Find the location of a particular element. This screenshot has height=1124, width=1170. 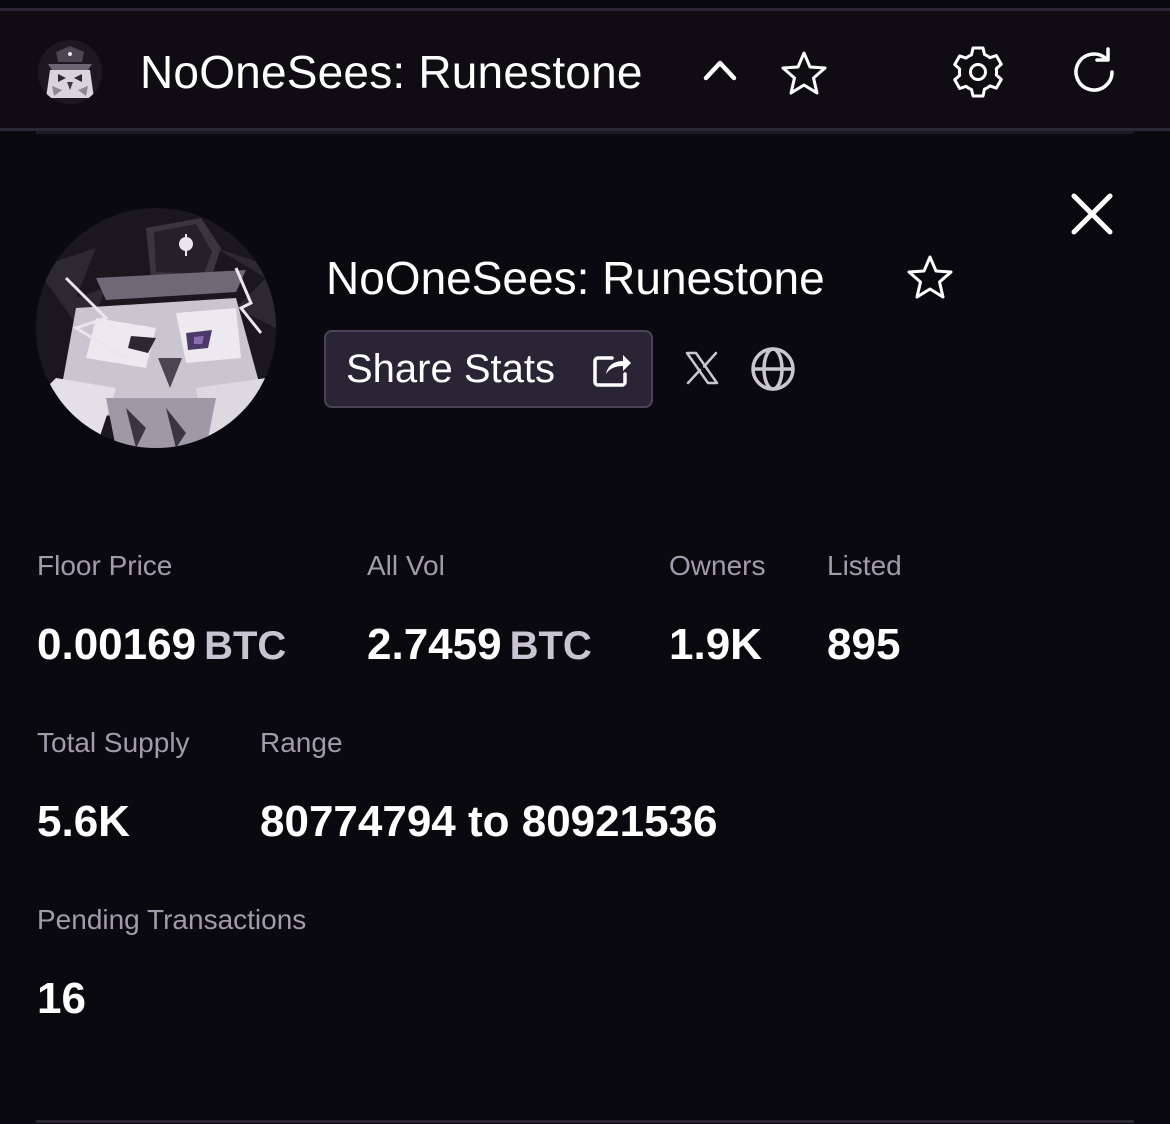

refresh-icon is located at coordinates (1094, 72).